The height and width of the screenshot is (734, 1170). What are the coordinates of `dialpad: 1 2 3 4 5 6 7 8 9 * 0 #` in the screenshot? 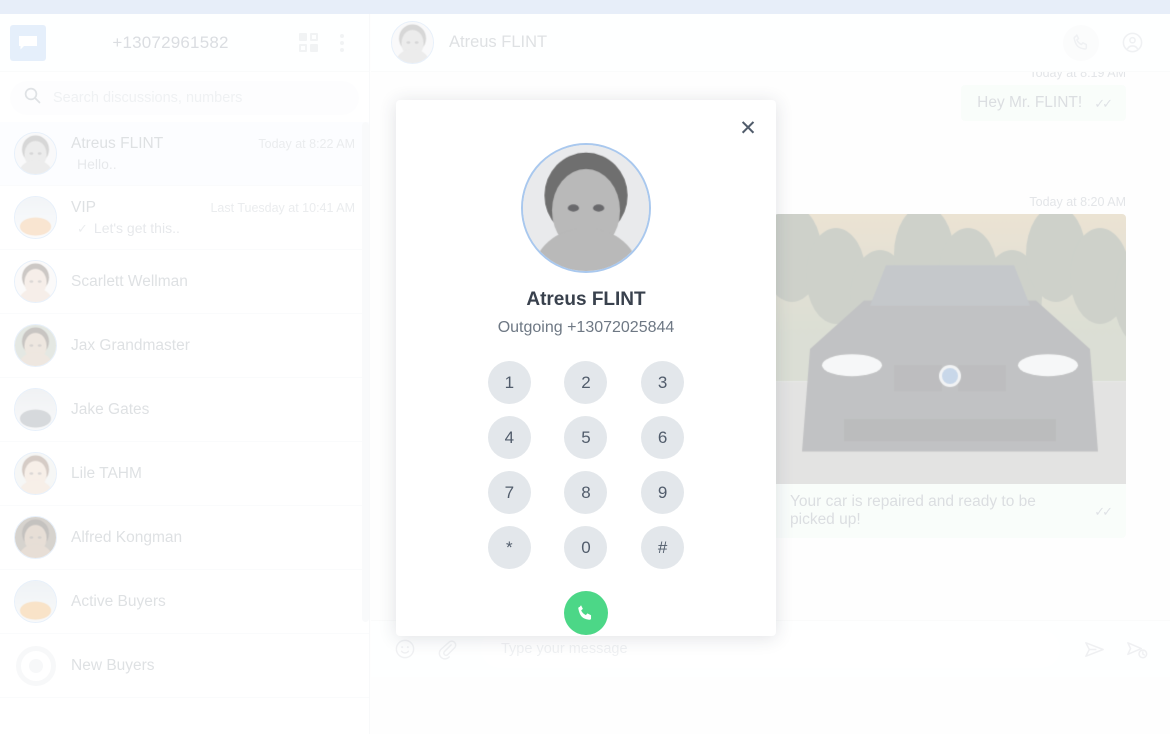 It's located at (586, 465).